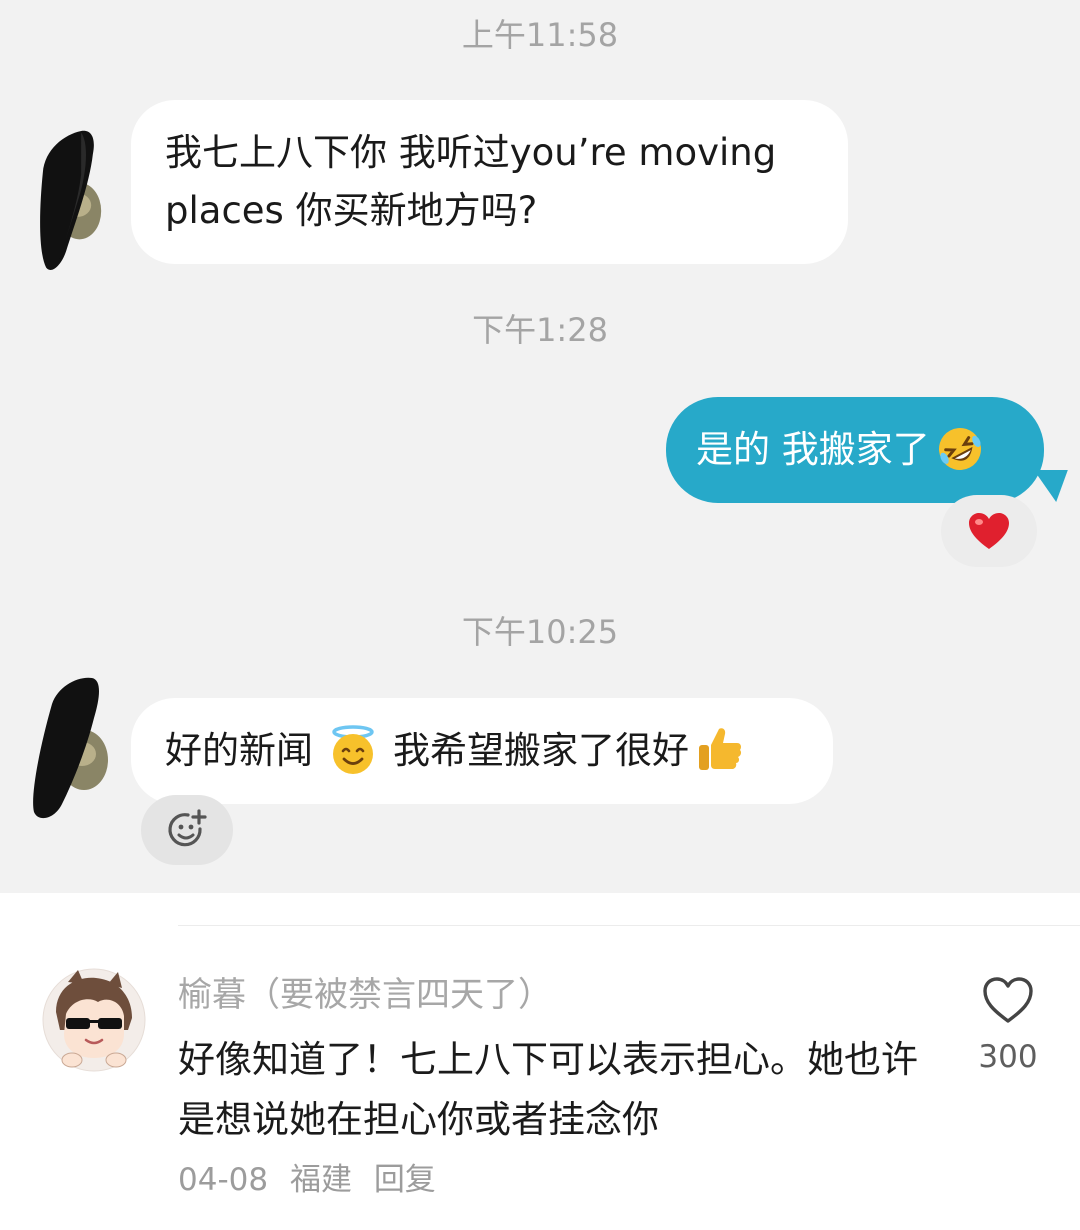 The height and width of the screenshot is (1230, 1080). Describe the element at coordinates (489, 182) in the screenshot. I see `incoming-message-bubble: 我七上八下你 我听过you’re moving places 你买新地方吗?` at that location.